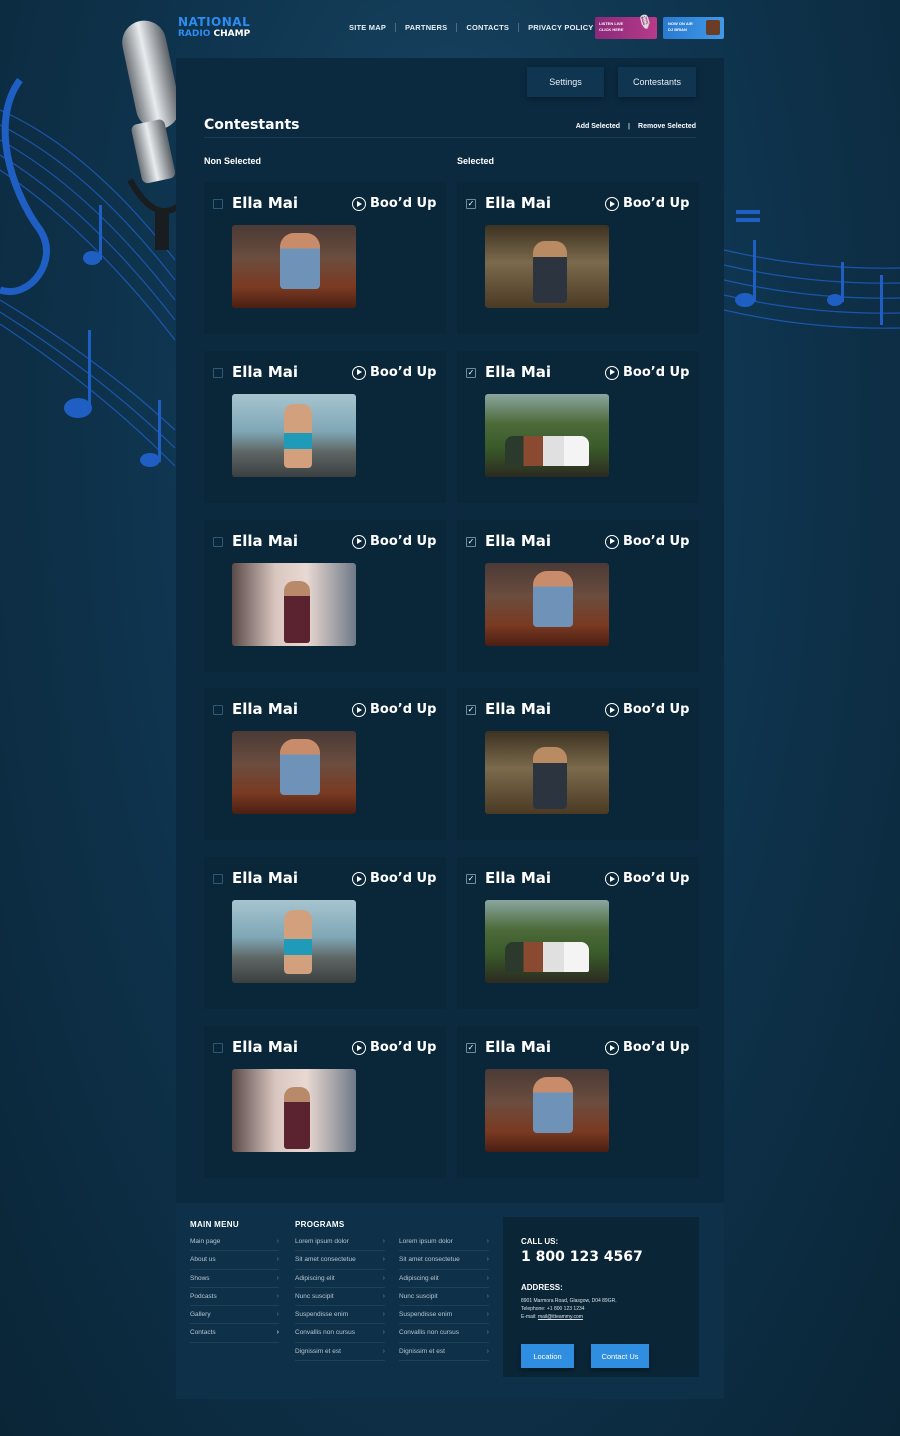  I want to click on email-link: mail@itteammy.com, so click(560, 1317).